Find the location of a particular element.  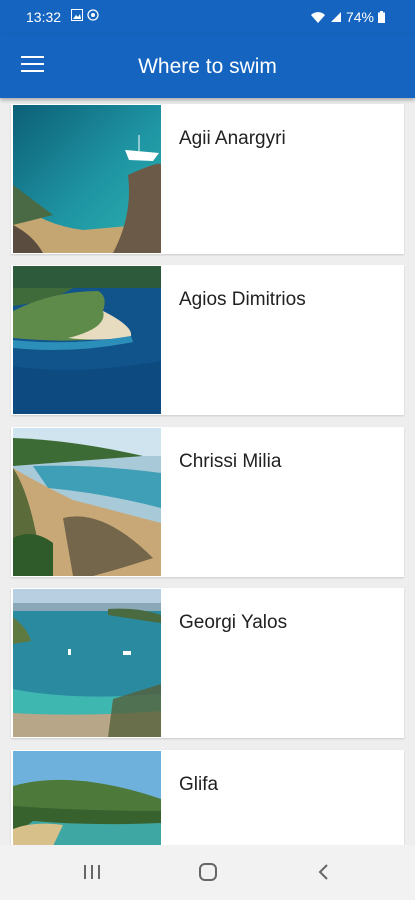

page-title: Where to swim is located at coordinates (207, 66).